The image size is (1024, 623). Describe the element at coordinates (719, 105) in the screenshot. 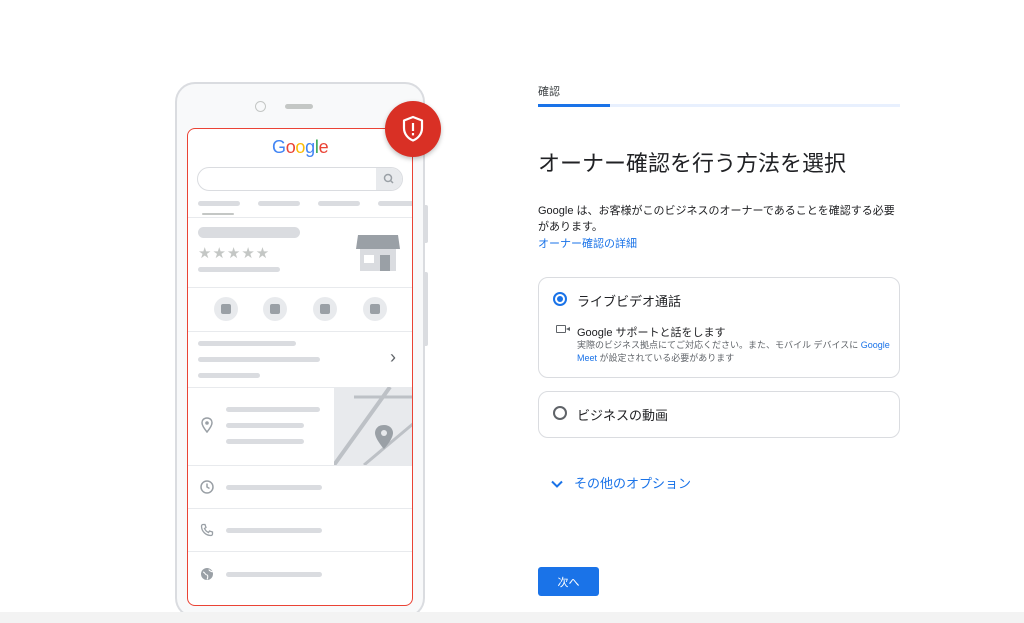

I see `progress-bar` at that location.